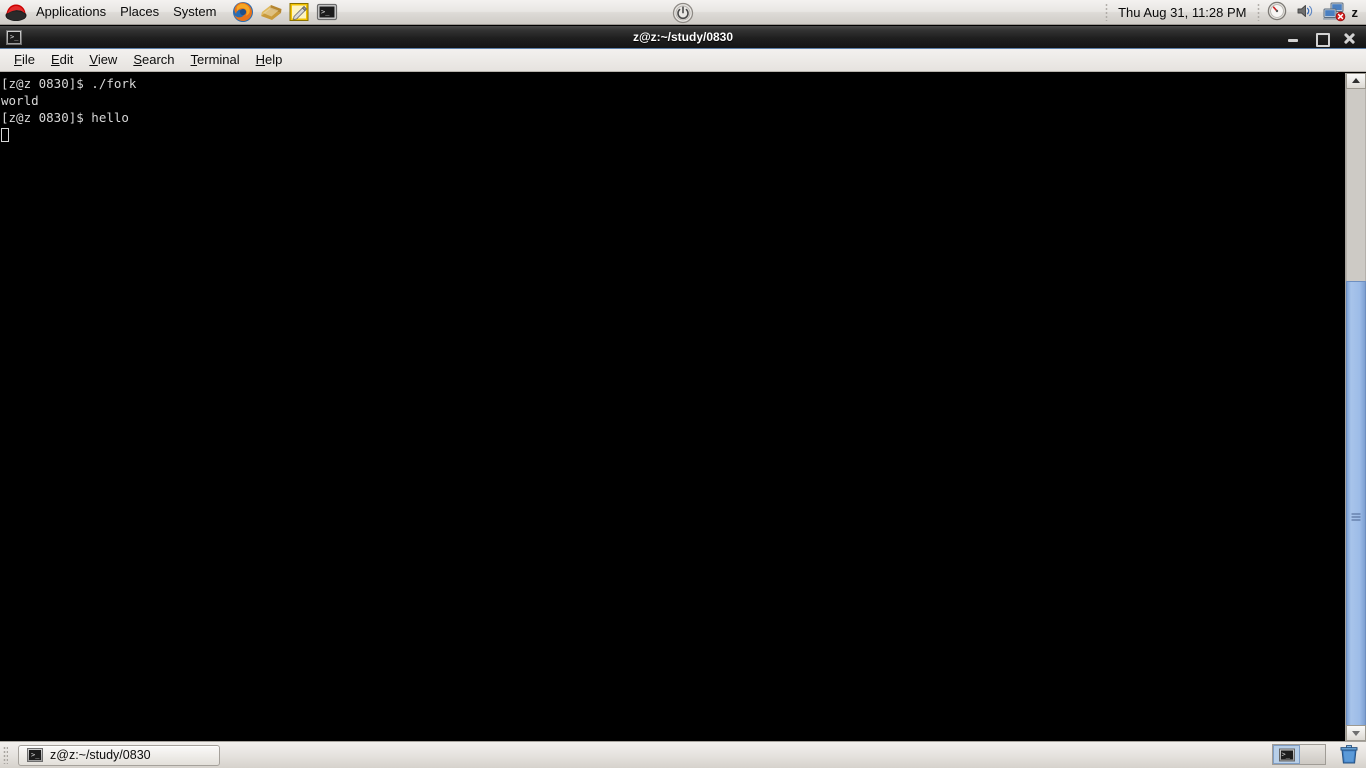 This screenshot has width=1366, height=768. Describe the element at coordinates (71, 12) in the screenshot. I see `menu-applications: Applications` at that location.